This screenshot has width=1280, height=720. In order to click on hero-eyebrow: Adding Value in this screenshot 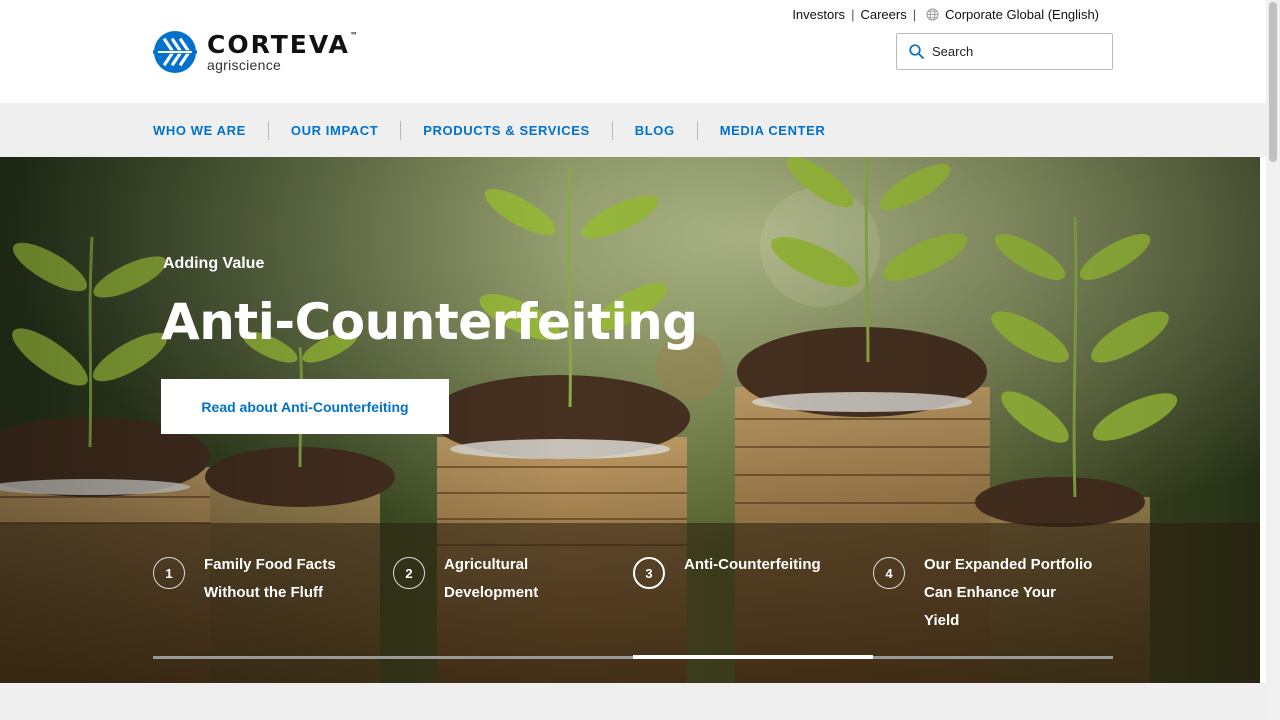, I will do `click(214, 263)`.